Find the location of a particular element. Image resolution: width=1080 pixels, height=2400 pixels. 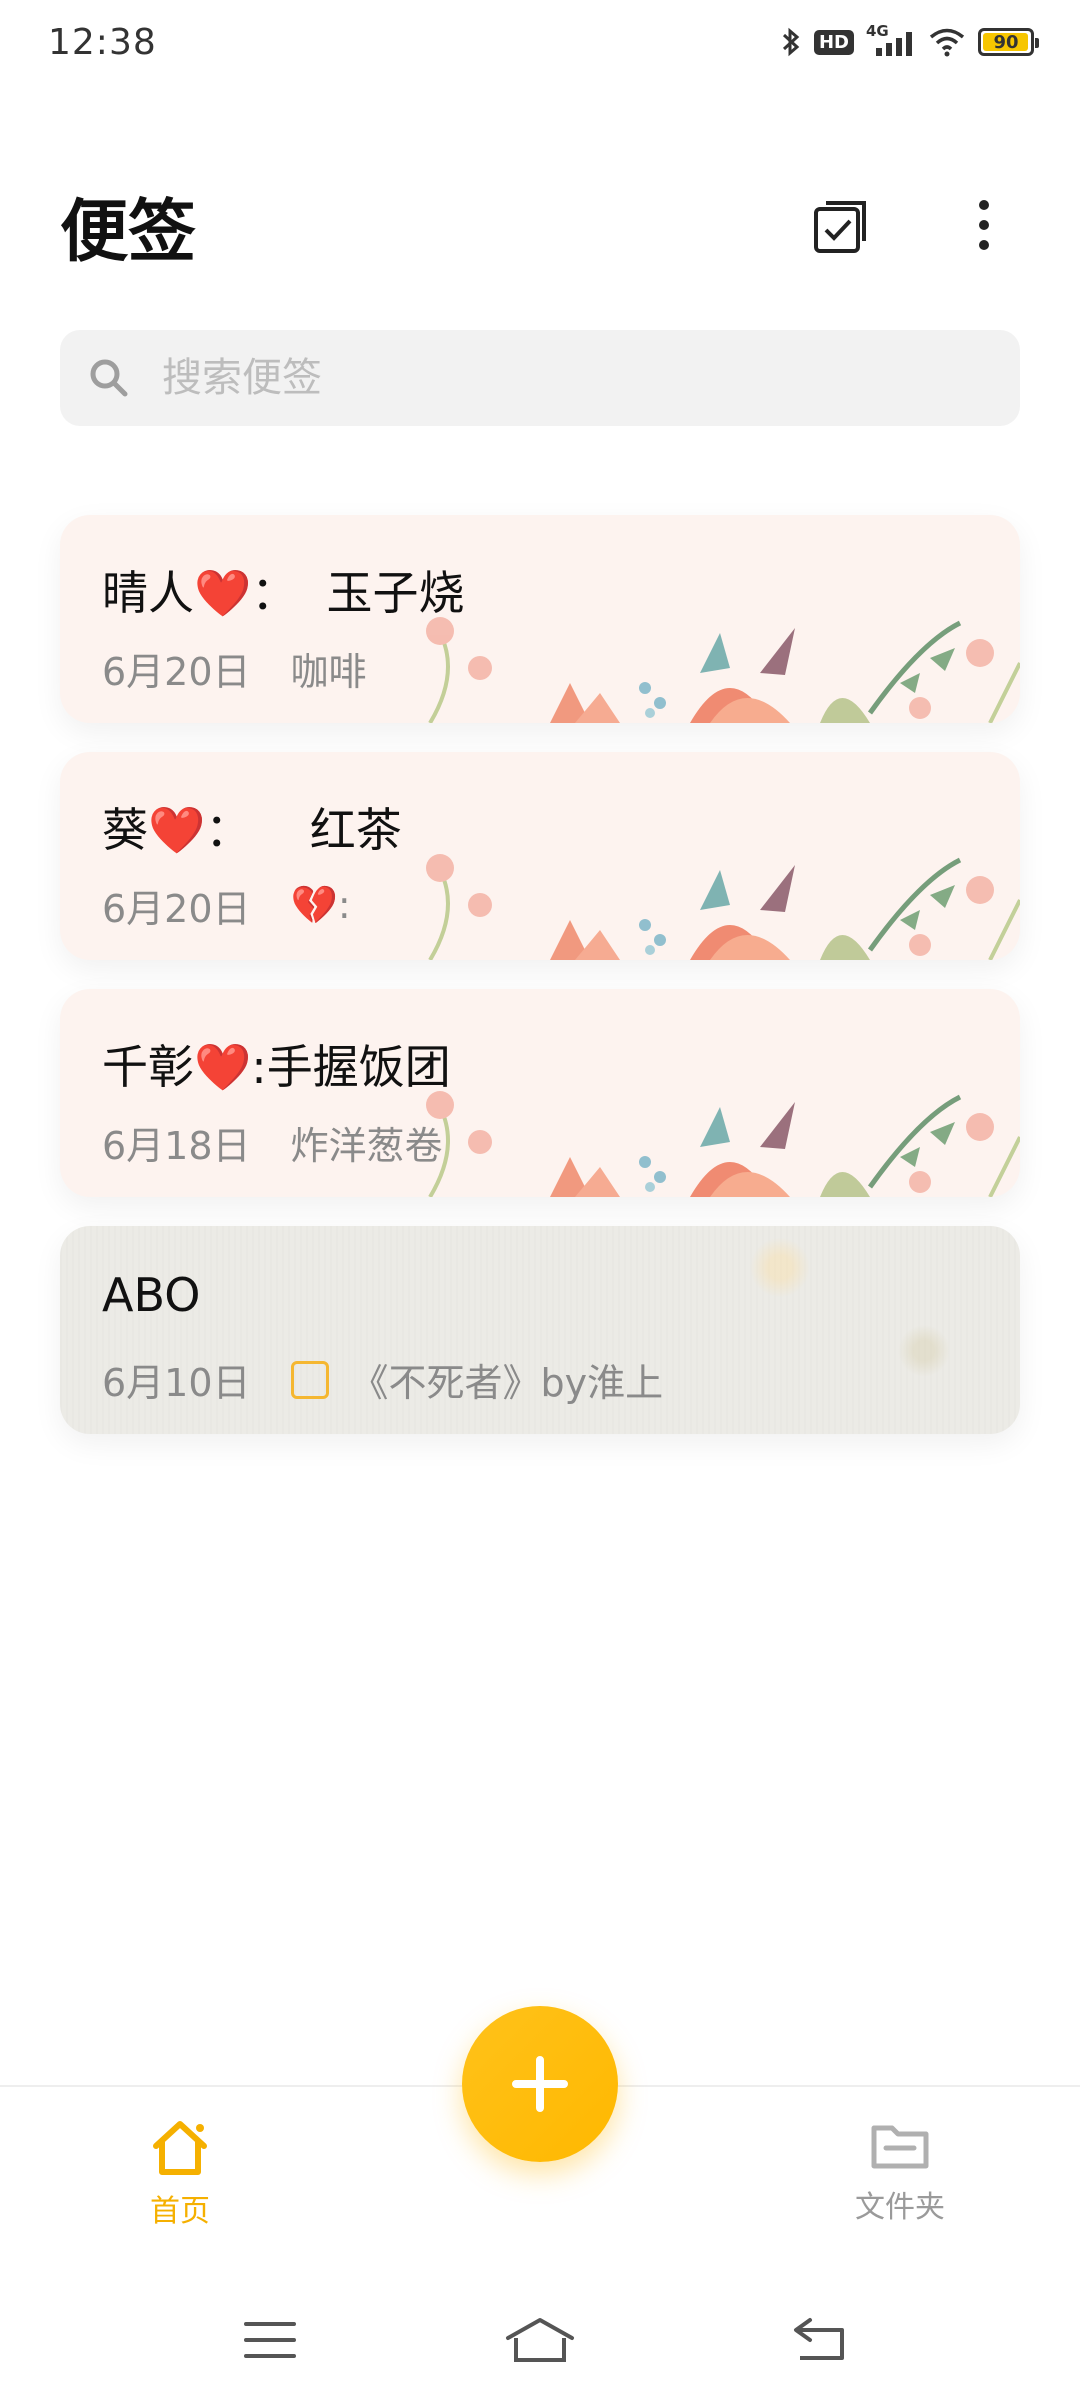

menu-icon is located at coordinates (270, 2340).